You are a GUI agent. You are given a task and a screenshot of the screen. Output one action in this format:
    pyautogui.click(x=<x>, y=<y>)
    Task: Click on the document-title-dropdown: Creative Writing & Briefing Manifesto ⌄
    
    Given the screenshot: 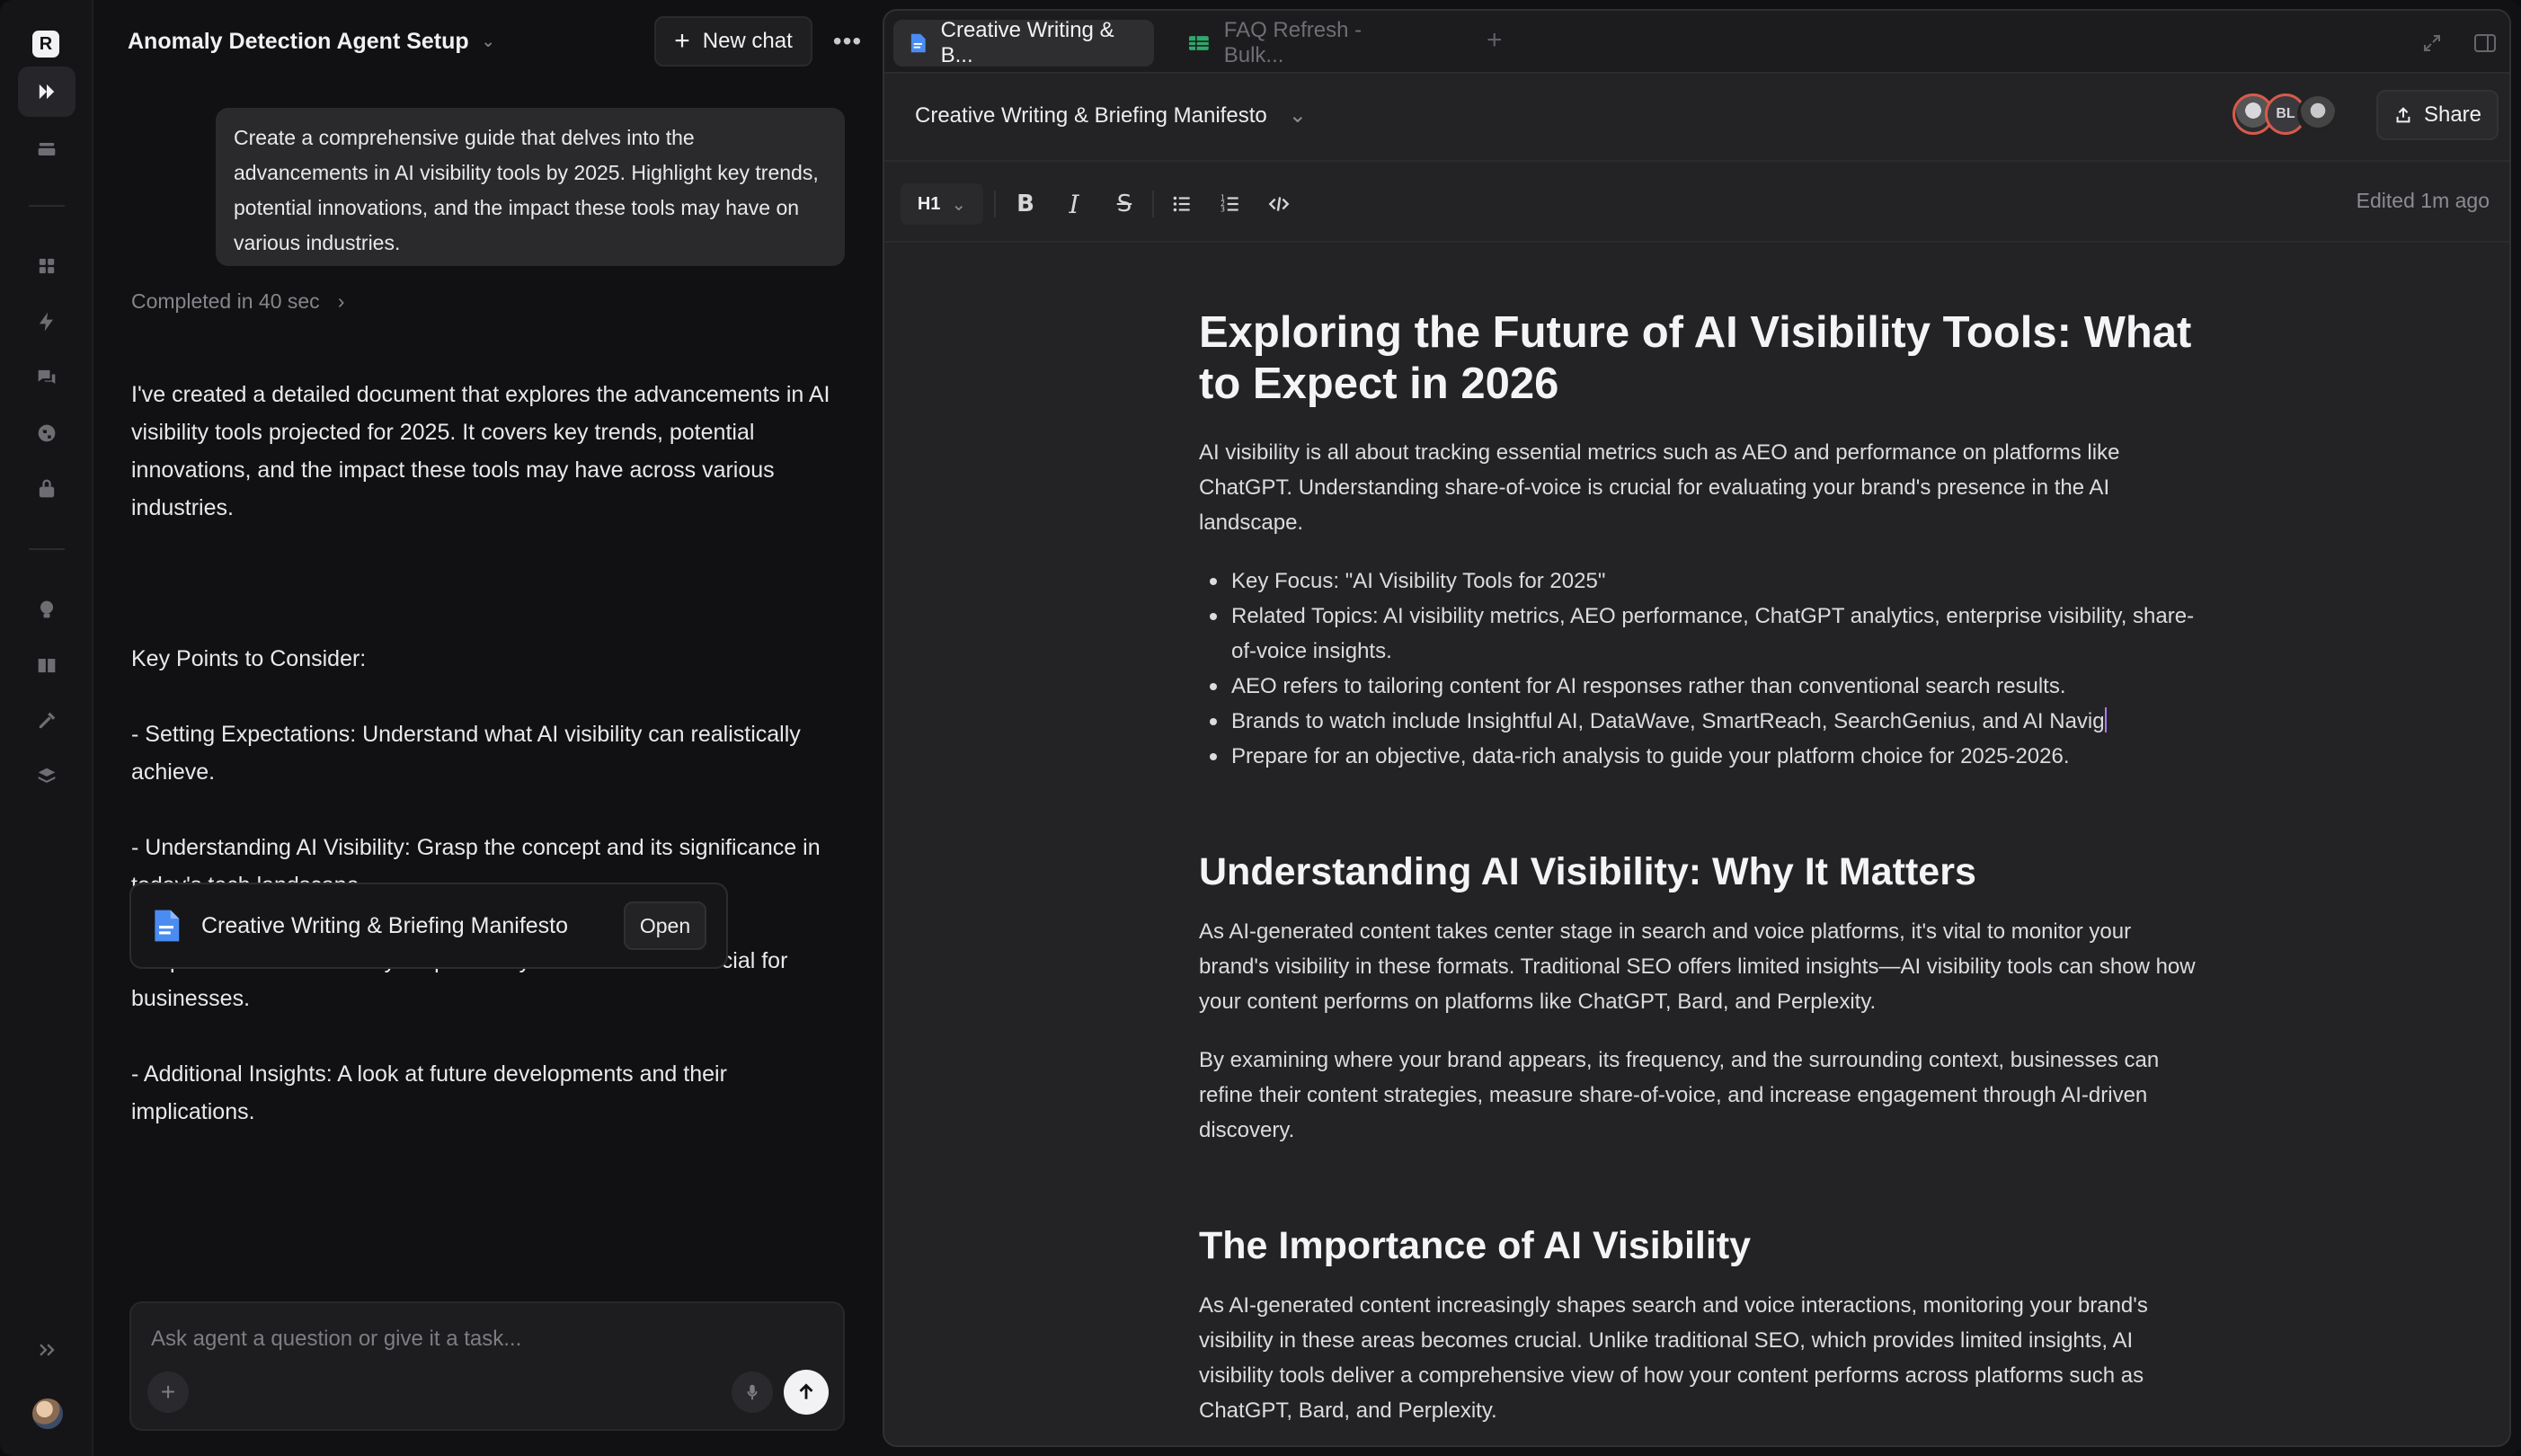 What is the action you would take?
    pyautogui.click(x=1111, y=115)
    